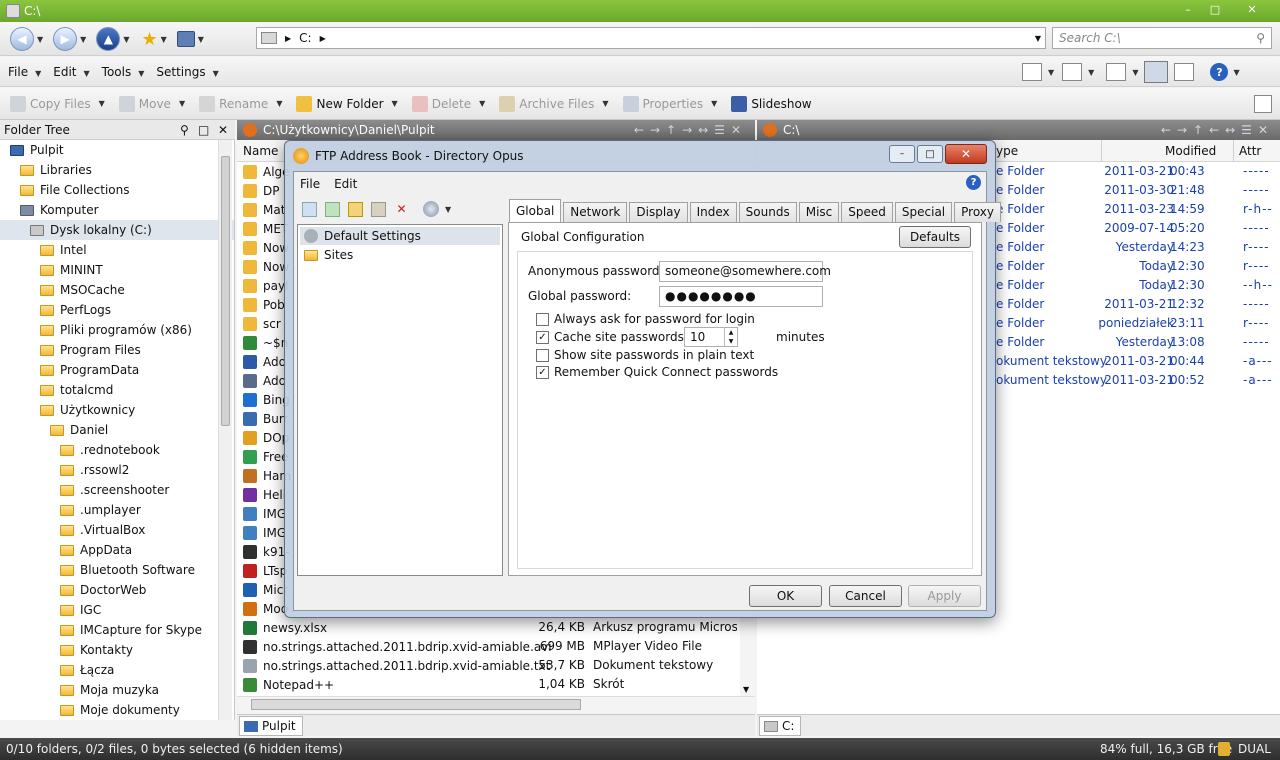  What do you see at coordinates (332, 209) in the screenshot?
I see `add-icon` at bounding box center [332, 209].